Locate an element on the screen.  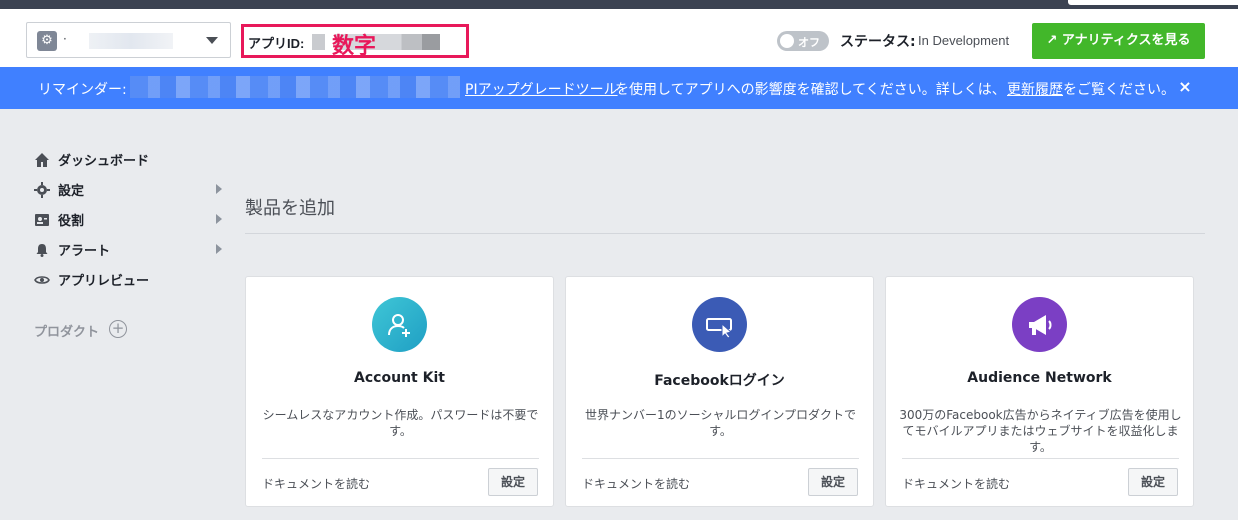
eye-icon is located at coordinates (42, 280).